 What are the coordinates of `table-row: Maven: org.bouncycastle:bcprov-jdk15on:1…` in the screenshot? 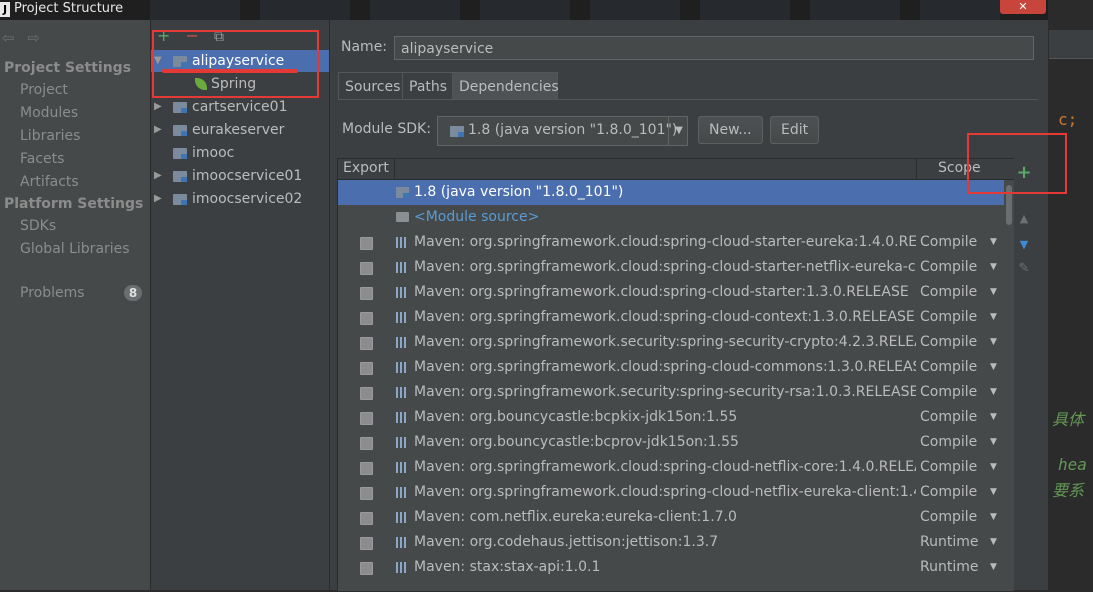 It's located at (671, 442).